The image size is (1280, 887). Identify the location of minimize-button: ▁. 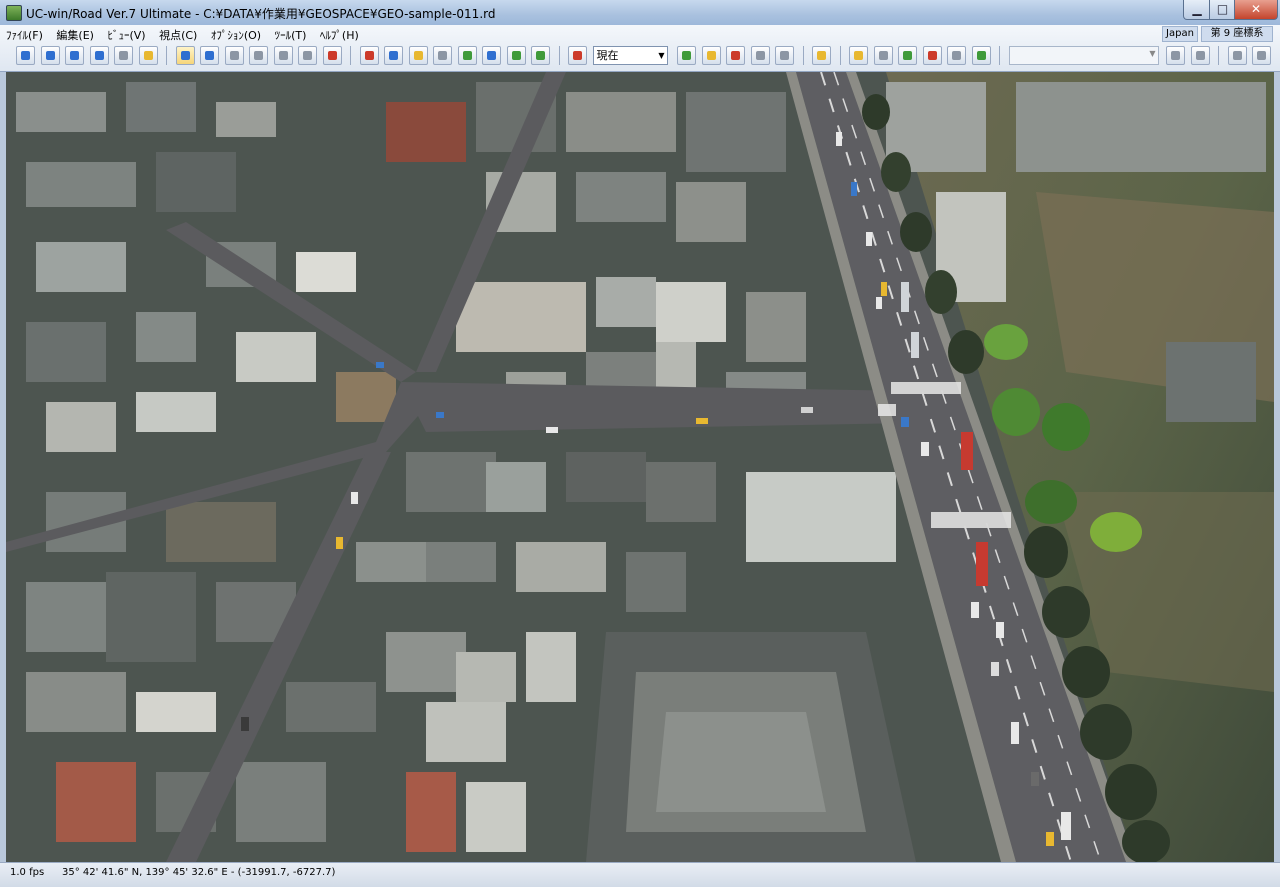
(1197, 10).